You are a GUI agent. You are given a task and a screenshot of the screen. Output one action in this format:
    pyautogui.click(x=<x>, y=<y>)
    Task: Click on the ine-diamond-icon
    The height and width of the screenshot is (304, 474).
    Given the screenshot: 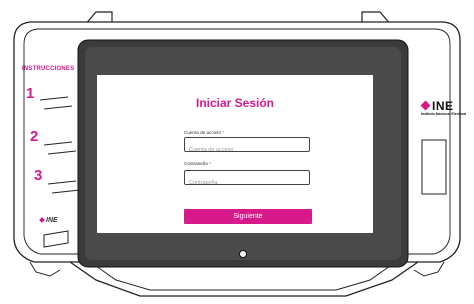 What is the action you would take?
    pyautogui.click(x=425, y=105)
    